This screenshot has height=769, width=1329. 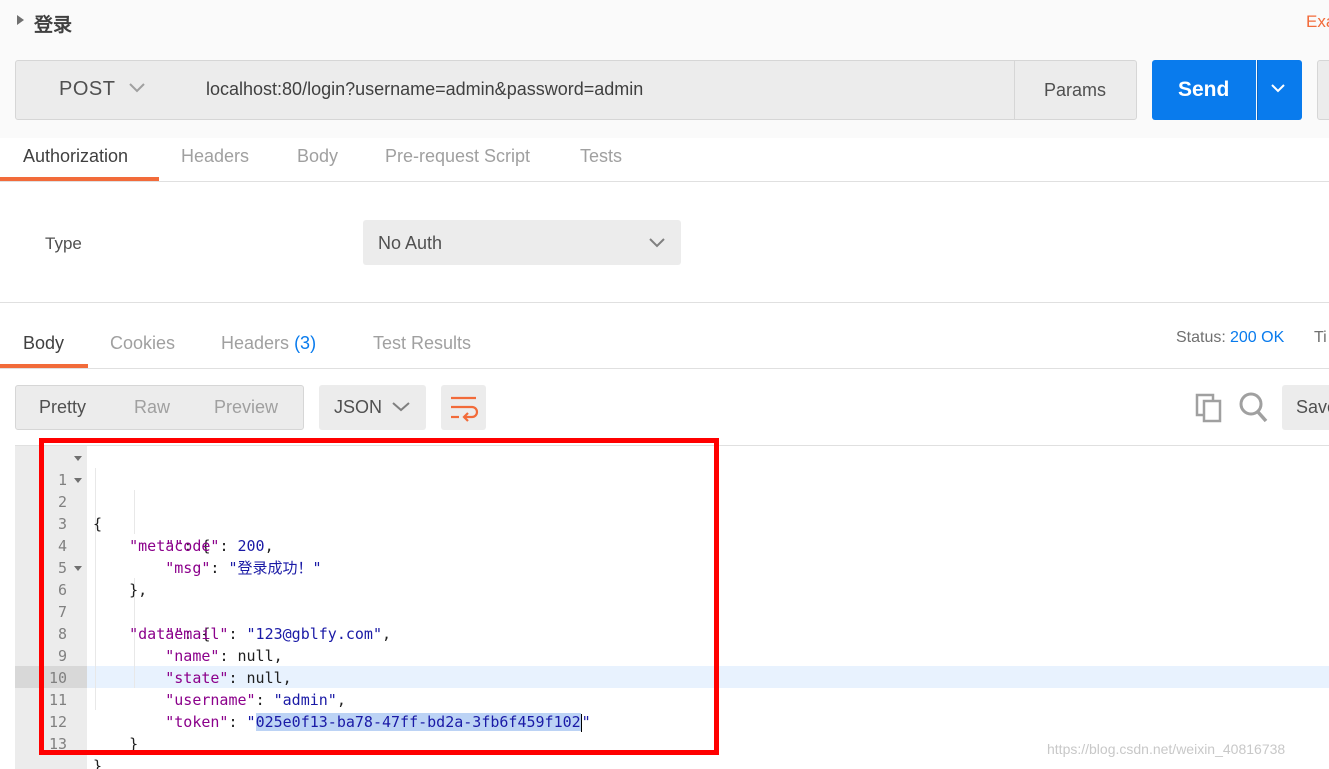 I want to click on tab-response-headers-label: Headers, so click(x=255, y=343).